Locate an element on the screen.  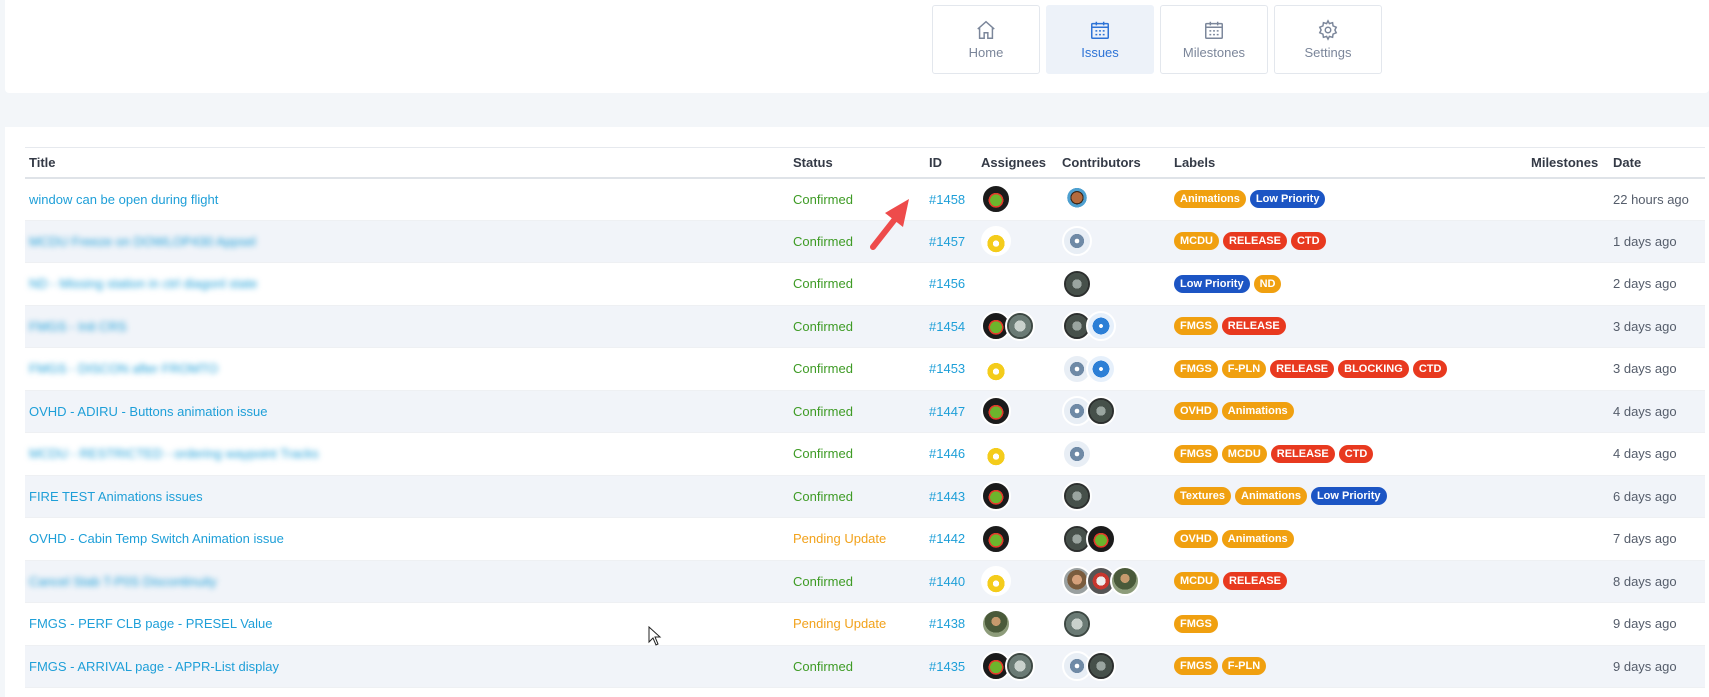
label-badge: BLOCKING is located at coordinates (1373, 368).